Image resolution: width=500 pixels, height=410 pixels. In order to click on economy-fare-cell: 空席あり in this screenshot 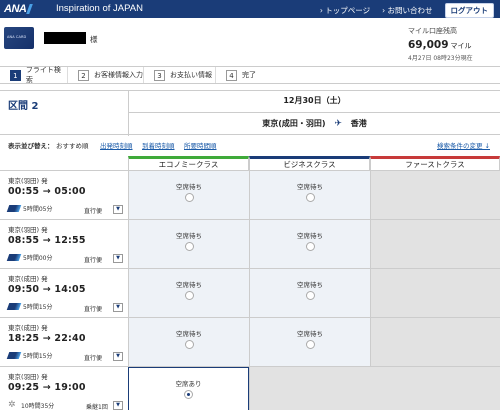, I will do `click(188, 388)`.